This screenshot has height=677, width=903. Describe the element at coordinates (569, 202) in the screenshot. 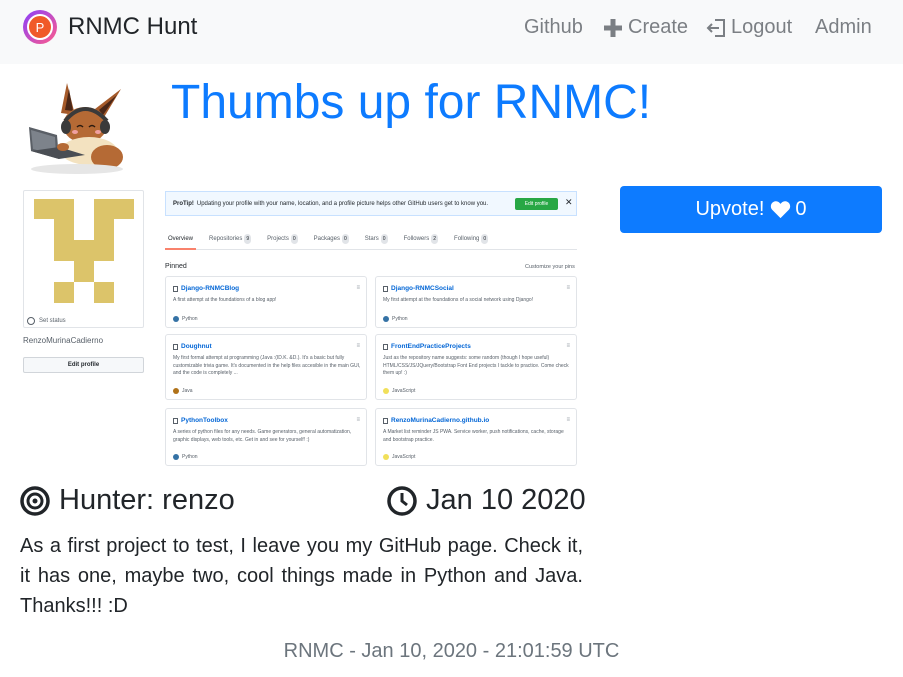

I see `close-icon: ✕` at that location.